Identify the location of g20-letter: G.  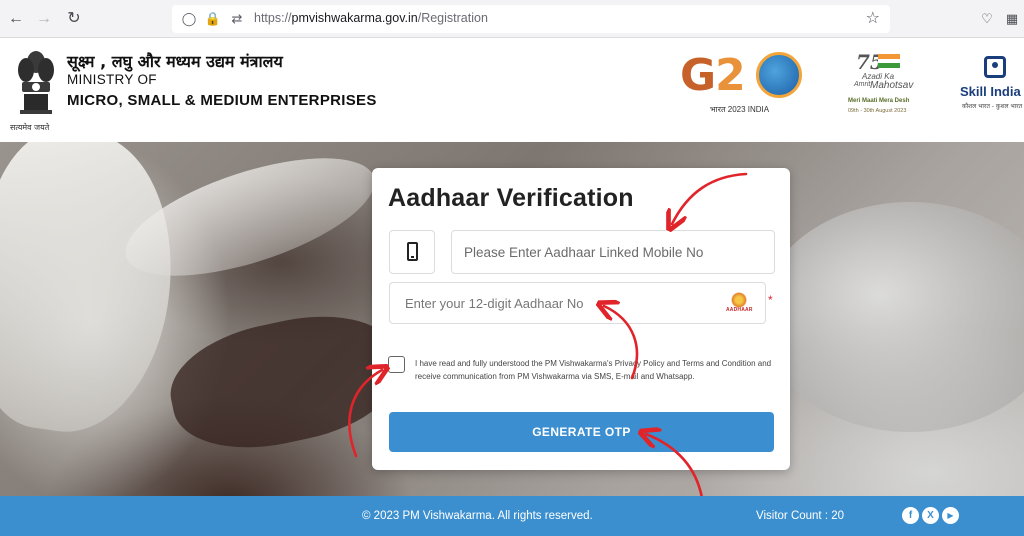
(698, 75).